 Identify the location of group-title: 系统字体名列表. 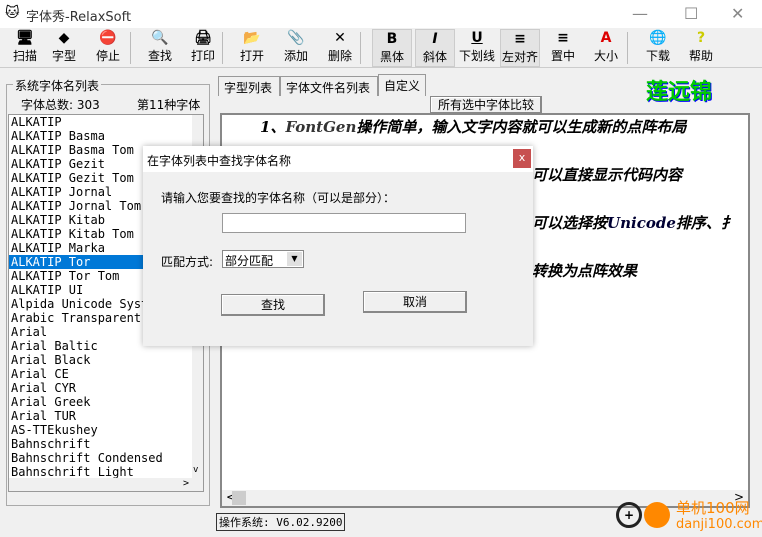
(57, 85).